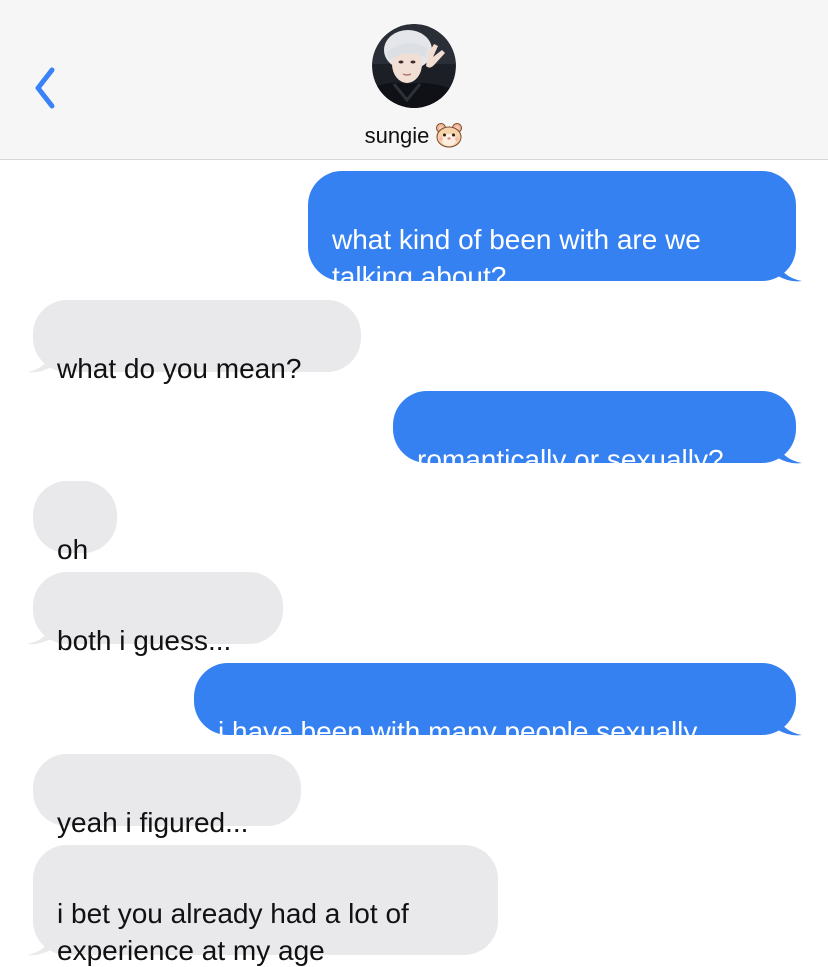 Image resolution: width=828 pixels, height=967 pixels. I want to click on message-bubble-sent: i have been with many people sexually, so click(498, 705).